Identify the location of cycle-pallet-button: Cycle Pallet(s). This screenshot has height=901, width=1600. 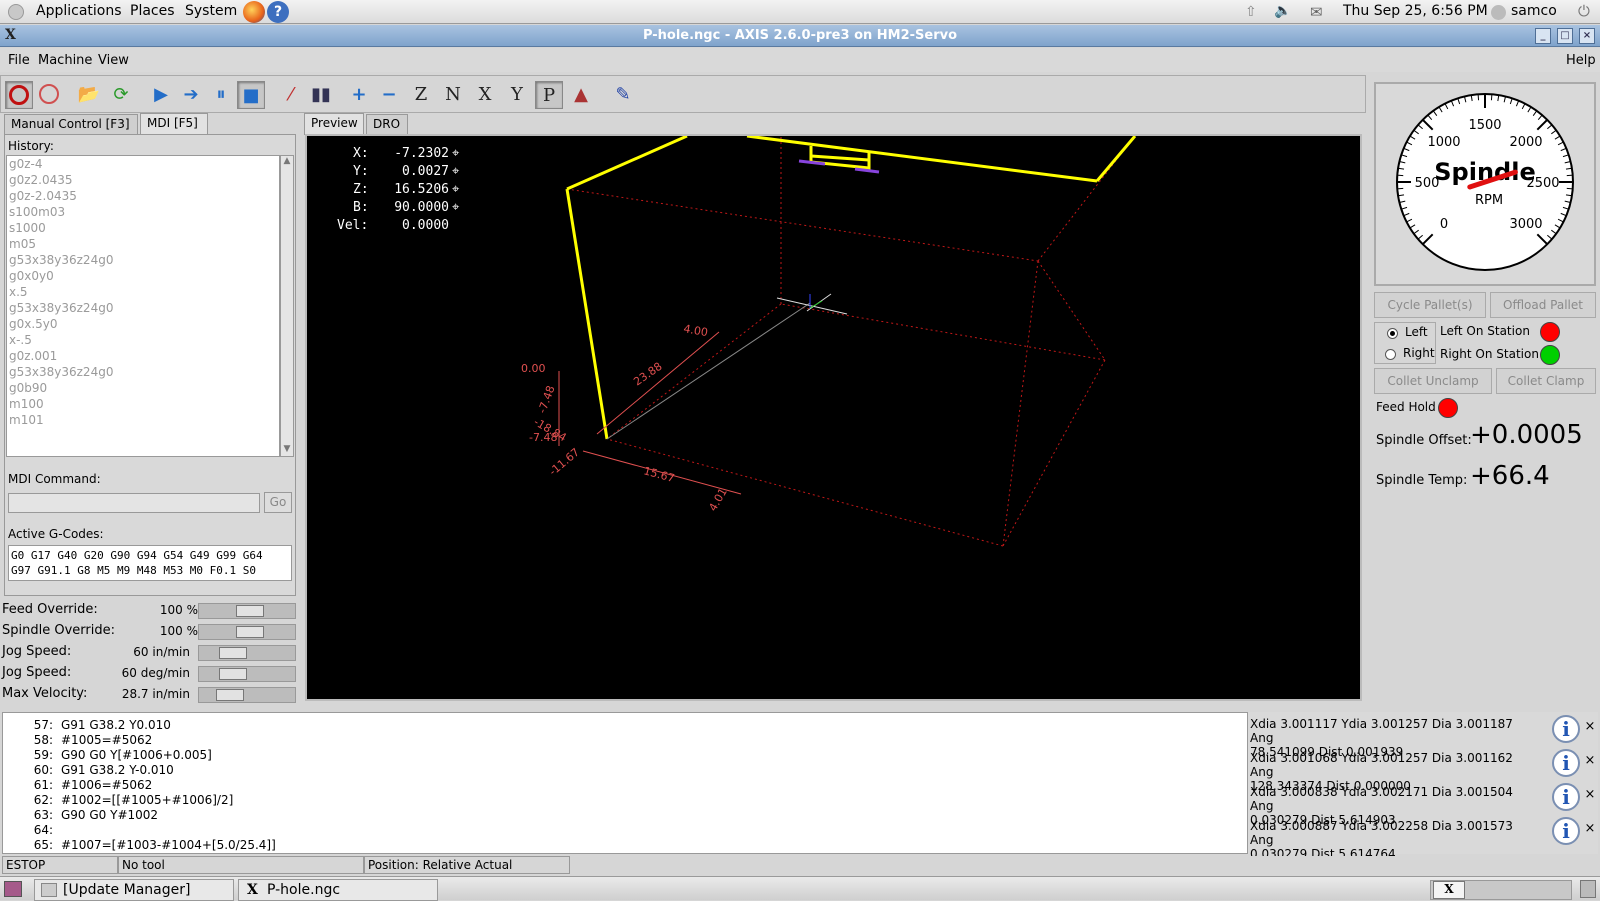
(1430, 305).